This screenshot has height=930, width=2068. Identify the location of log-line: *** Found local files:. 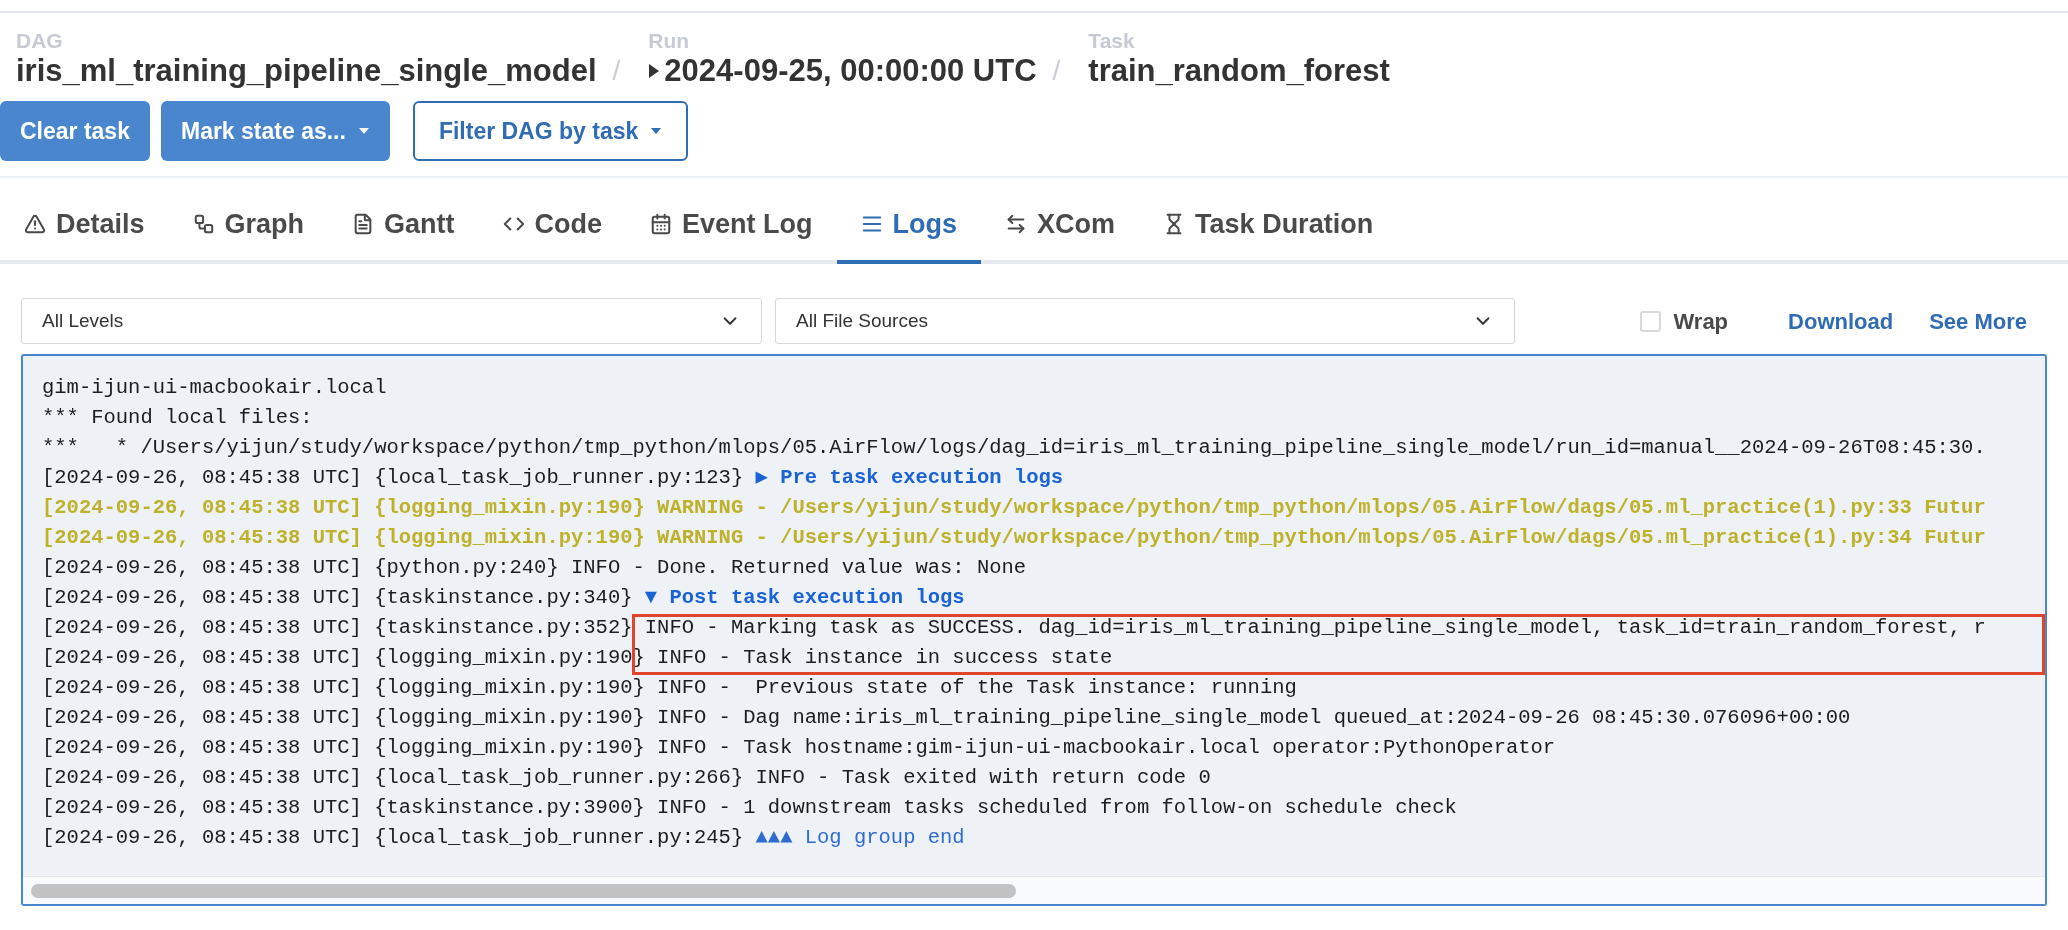
(177, 418).